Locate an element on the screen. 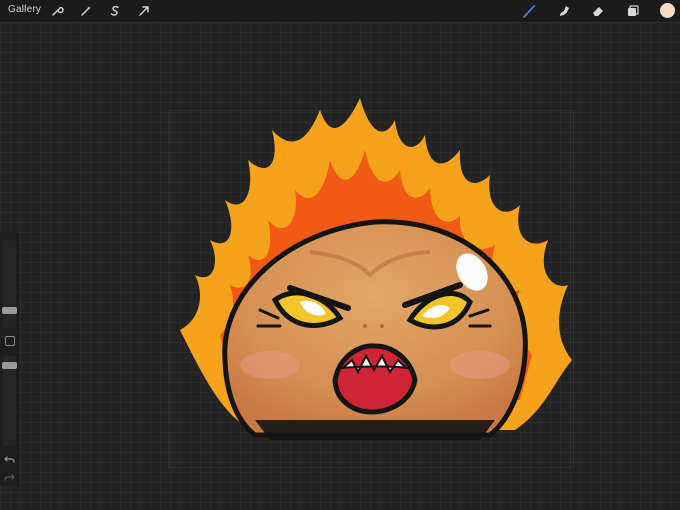  selection-s-icon is located at coordinates (115, 11).